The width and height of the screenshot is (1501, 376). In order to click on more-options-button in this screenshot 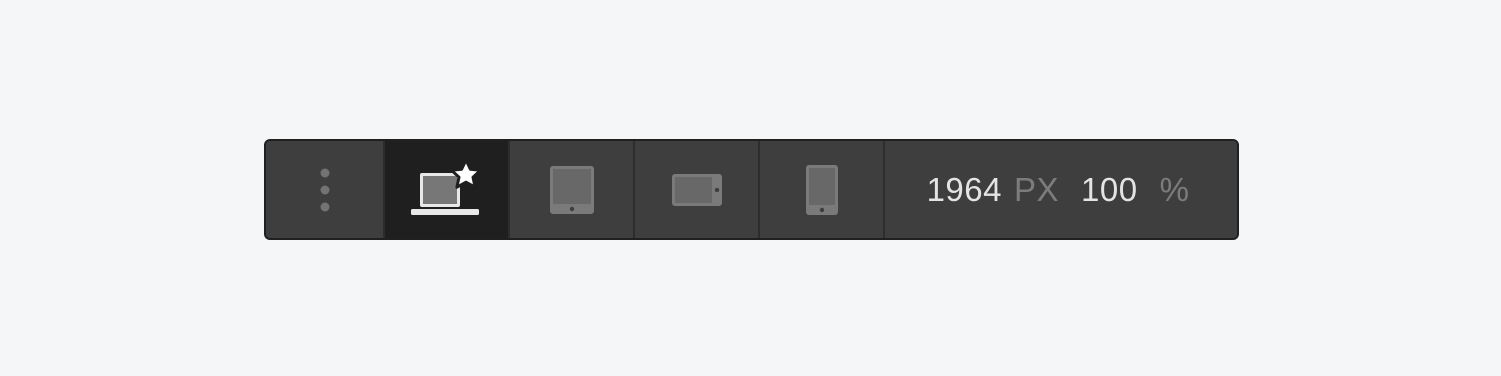, I will do `click(325, 189)`.